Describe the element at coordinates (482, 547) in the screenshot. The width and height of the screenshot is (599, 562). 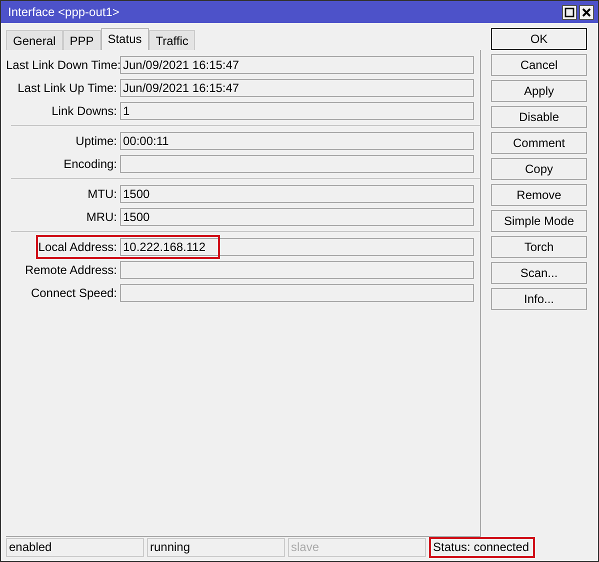
I see `status-bar-field: Status: connected` at that location.